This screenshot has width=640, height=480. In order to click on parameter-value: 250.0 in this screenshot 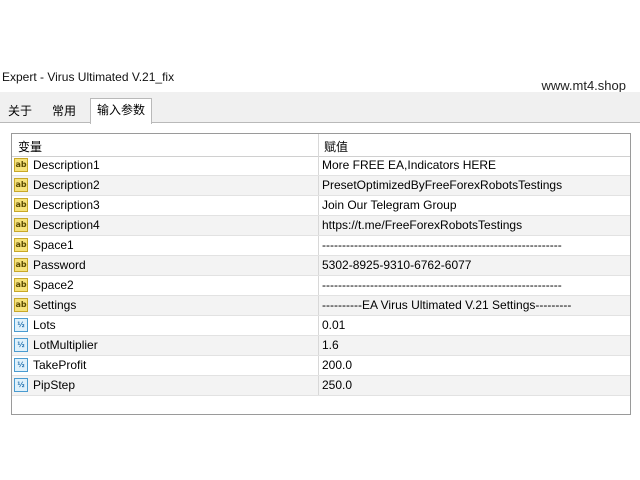, I will do `click(337, 385)`.